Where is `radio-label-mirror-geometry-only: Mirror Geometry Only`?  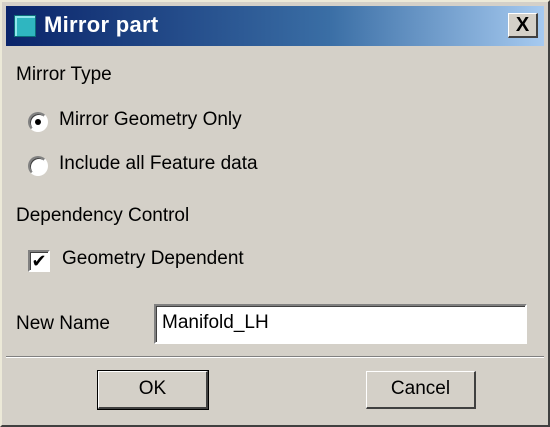
radio-label-mirror-geometry-only: Mirror Geometry Only is located at coordinates (150, 120).